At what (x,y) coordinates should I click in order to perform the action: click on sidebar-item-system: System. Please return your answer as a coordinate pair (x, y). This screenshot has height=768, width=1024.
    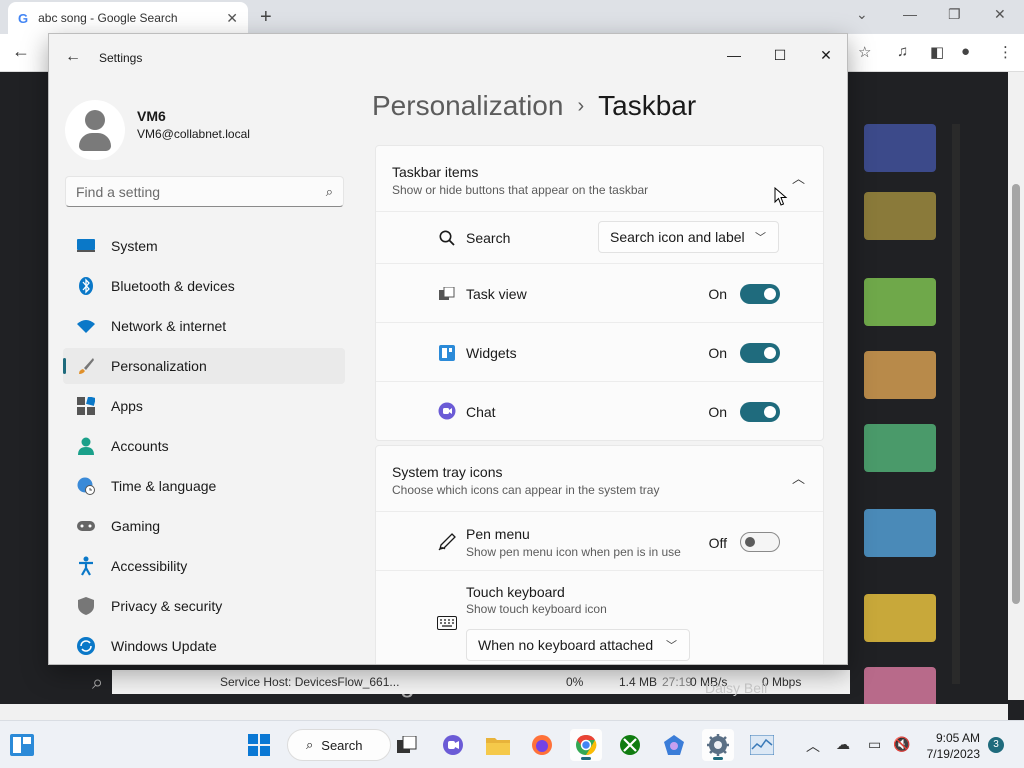
    Looking at the image, I should click on (204, 246).